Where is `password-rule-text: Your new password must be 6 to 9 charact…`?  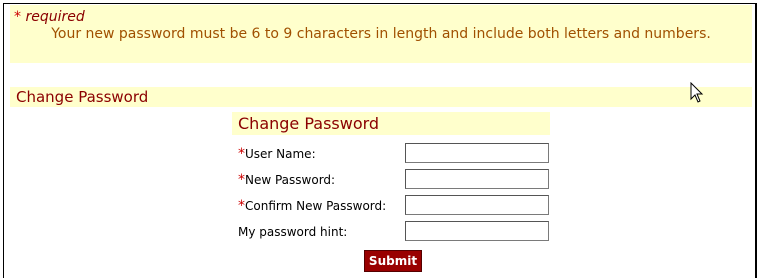 password-rule-text: Your new password must be 6 to 9 charact… is located at coordinates (381, 34).